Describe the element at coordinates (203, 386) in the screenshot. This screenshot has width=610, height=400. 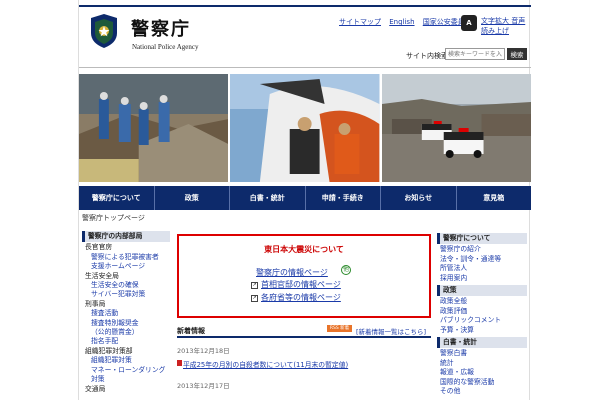
I see `news-date: 2013年12月17日` at that location.